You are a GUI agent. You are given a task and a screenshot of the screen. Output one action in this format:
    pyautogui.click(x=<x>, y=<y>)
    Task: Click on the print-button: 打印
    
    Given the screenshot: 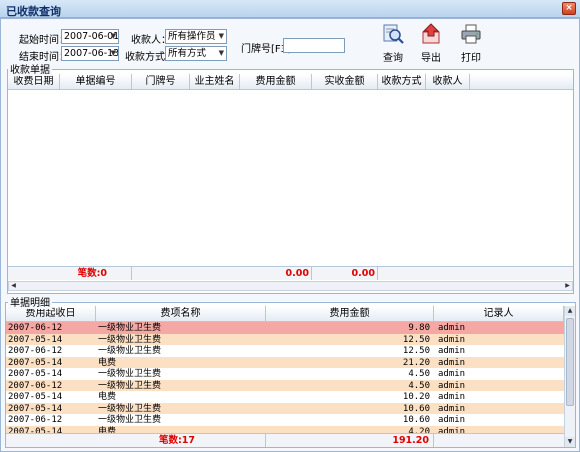 What is the action you would take?
    pyautogui.click(x=471, y=43)
    